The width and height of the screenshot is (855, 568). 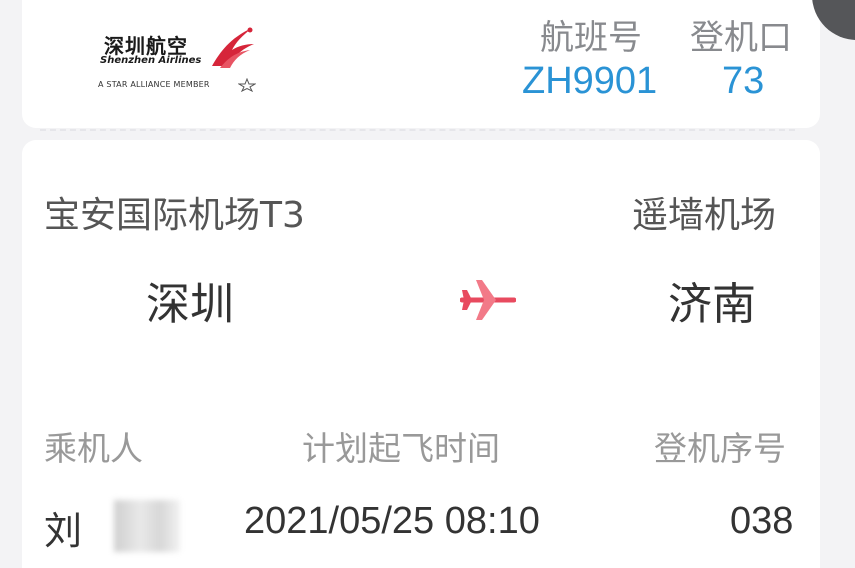 I want to click on flight-number-label: 航班号, so click(x=591, y=38).